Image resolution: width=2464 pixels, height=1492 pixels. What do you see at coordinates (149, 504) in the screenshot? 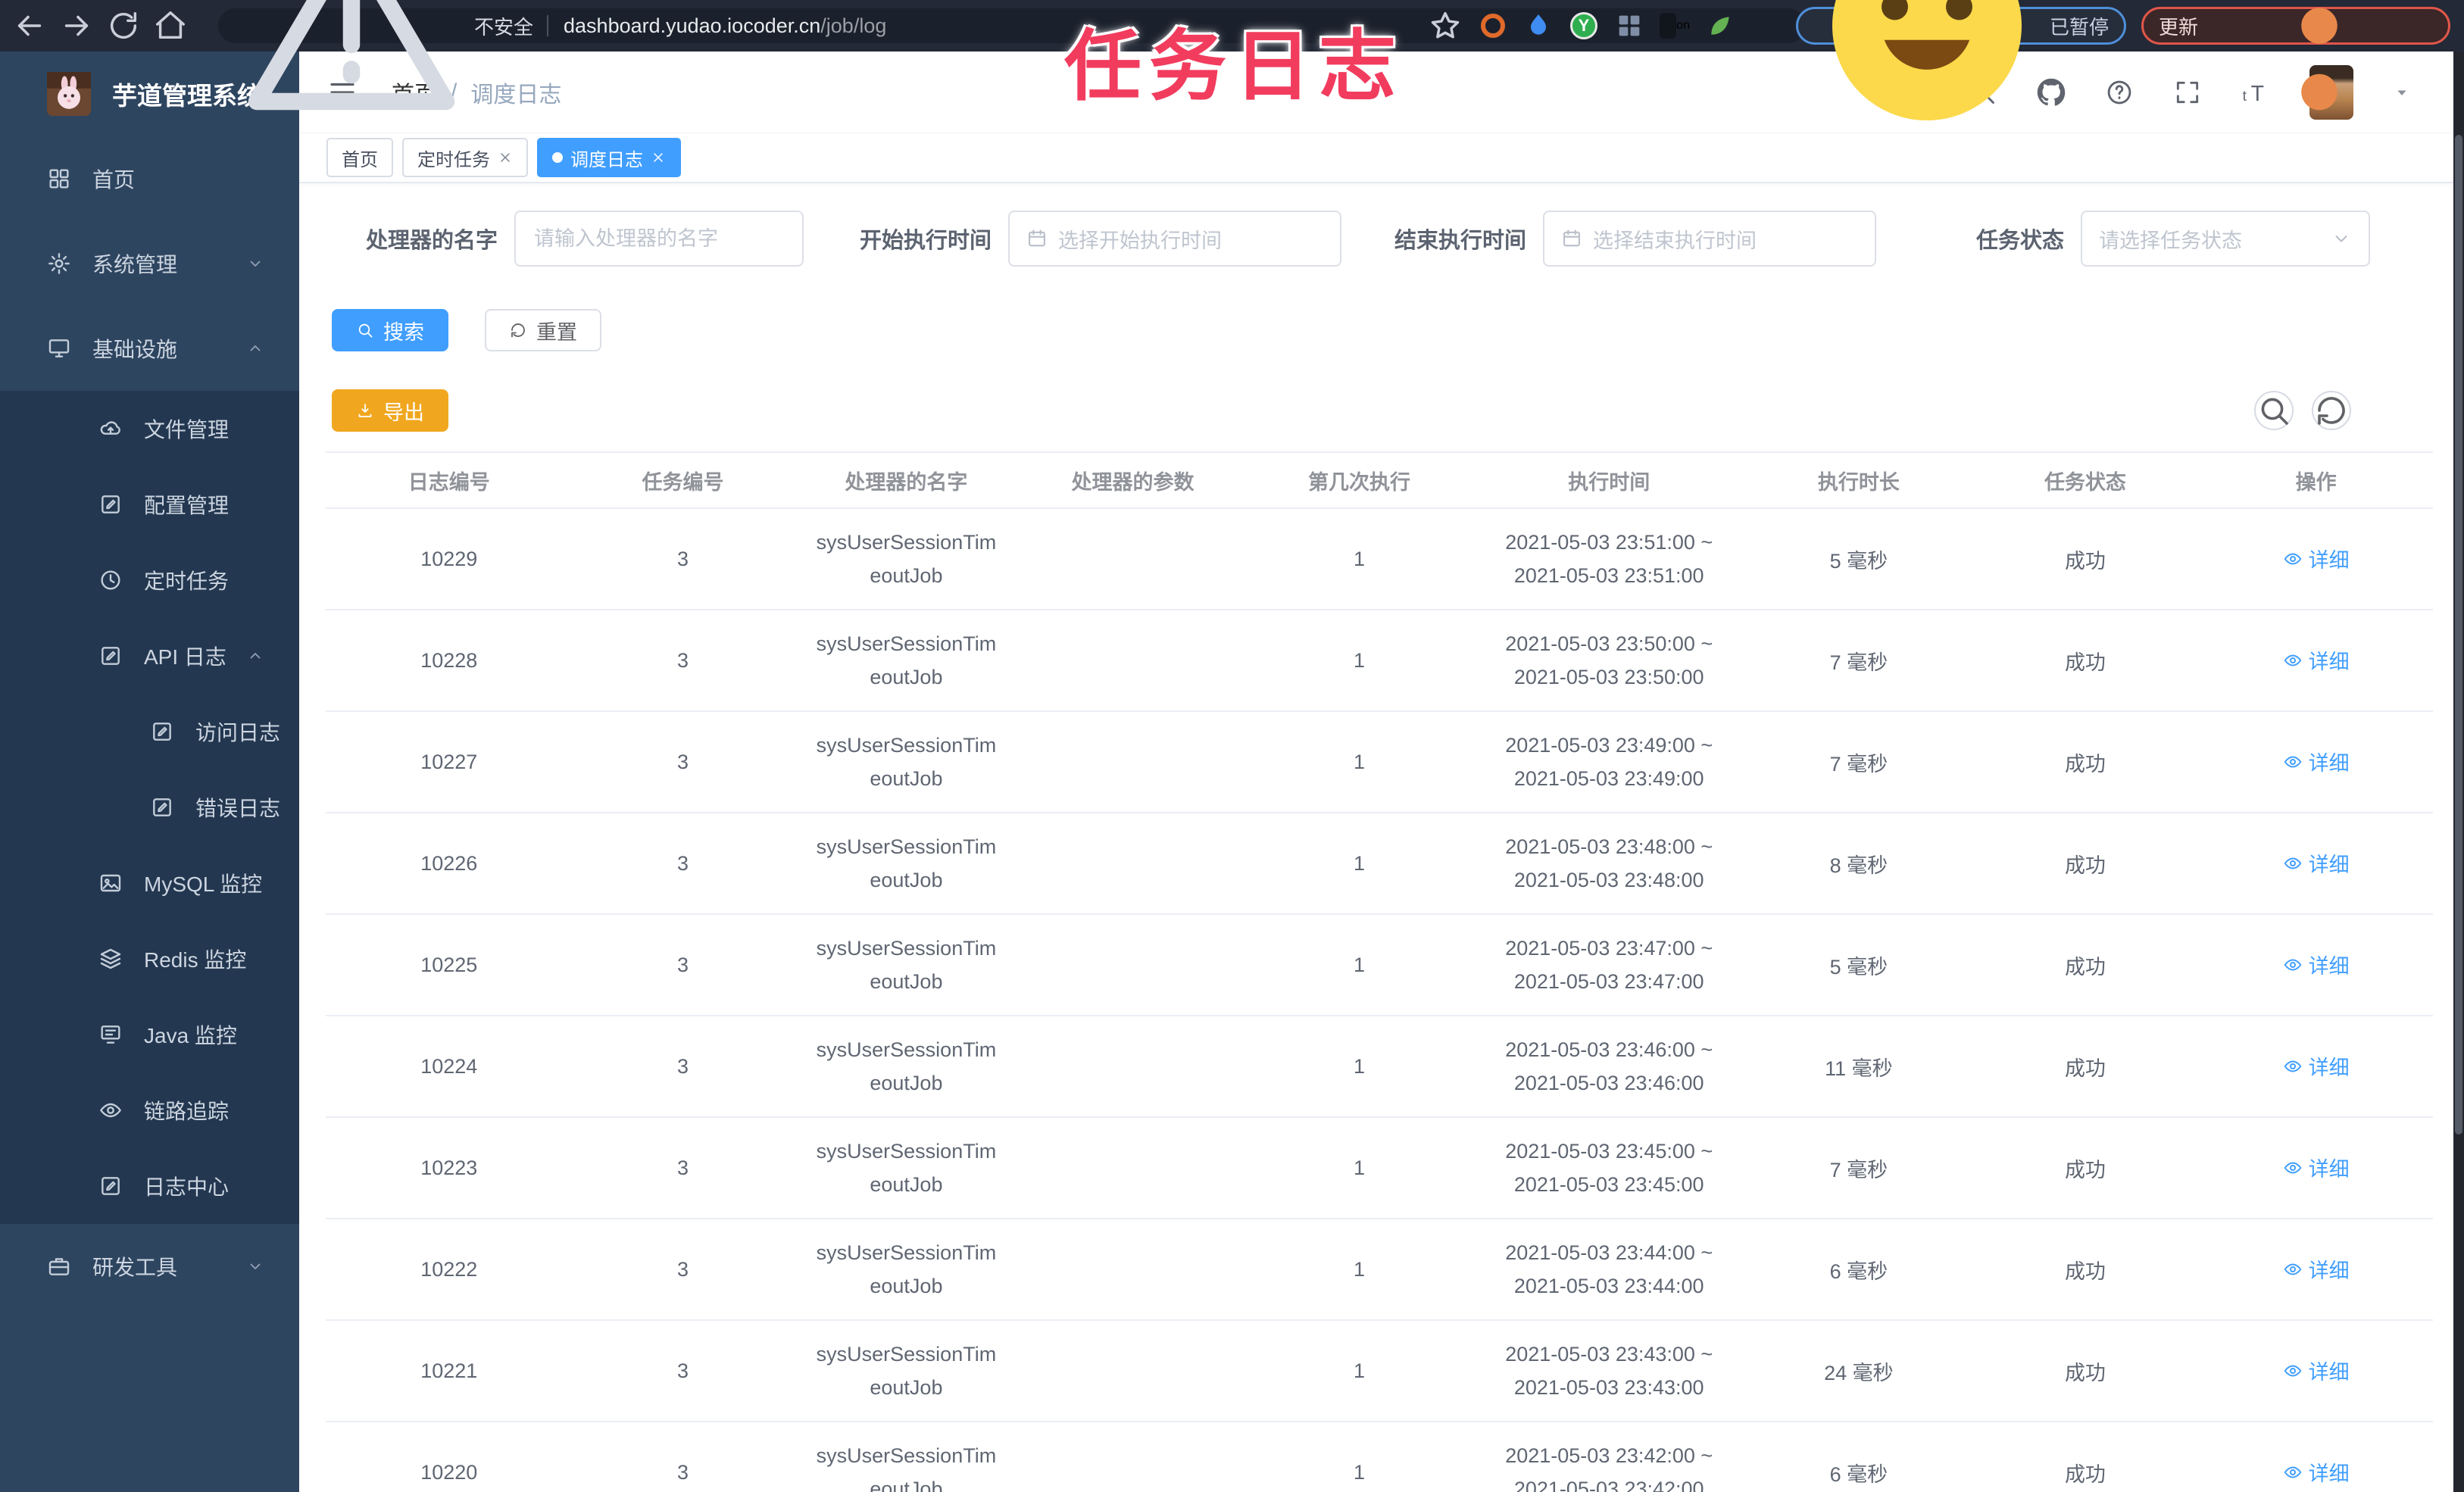
I see `sidebar-item-config: 配置管理` at bounding box center [149, 504].